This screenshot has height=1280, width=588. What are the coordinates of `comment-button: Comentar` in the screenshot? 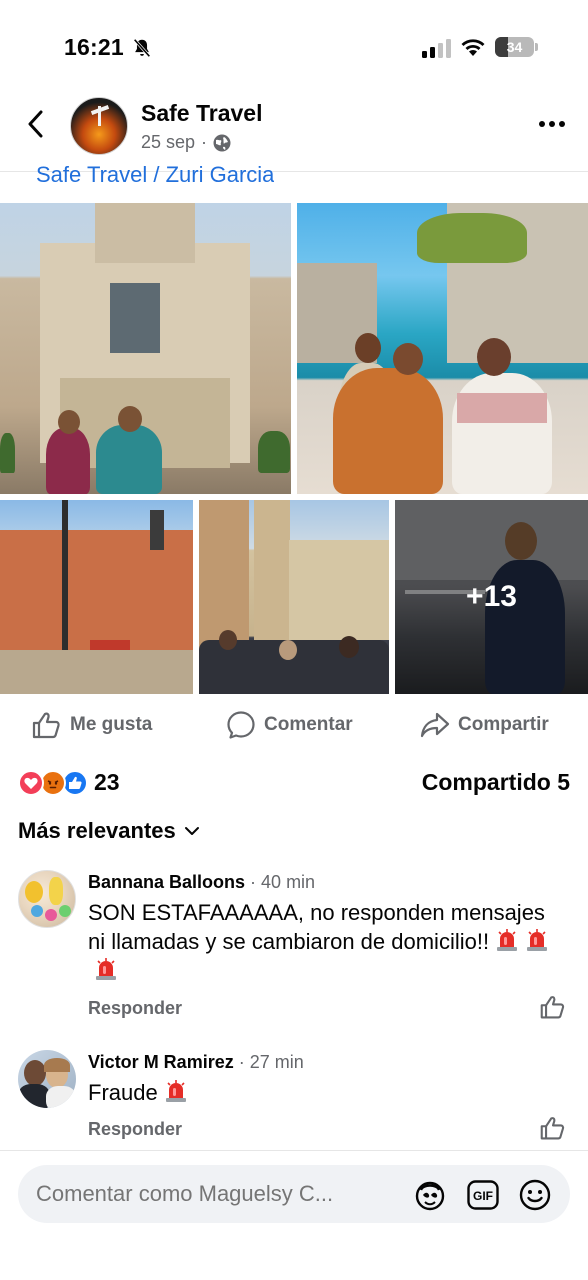 It's located at (289, 725).